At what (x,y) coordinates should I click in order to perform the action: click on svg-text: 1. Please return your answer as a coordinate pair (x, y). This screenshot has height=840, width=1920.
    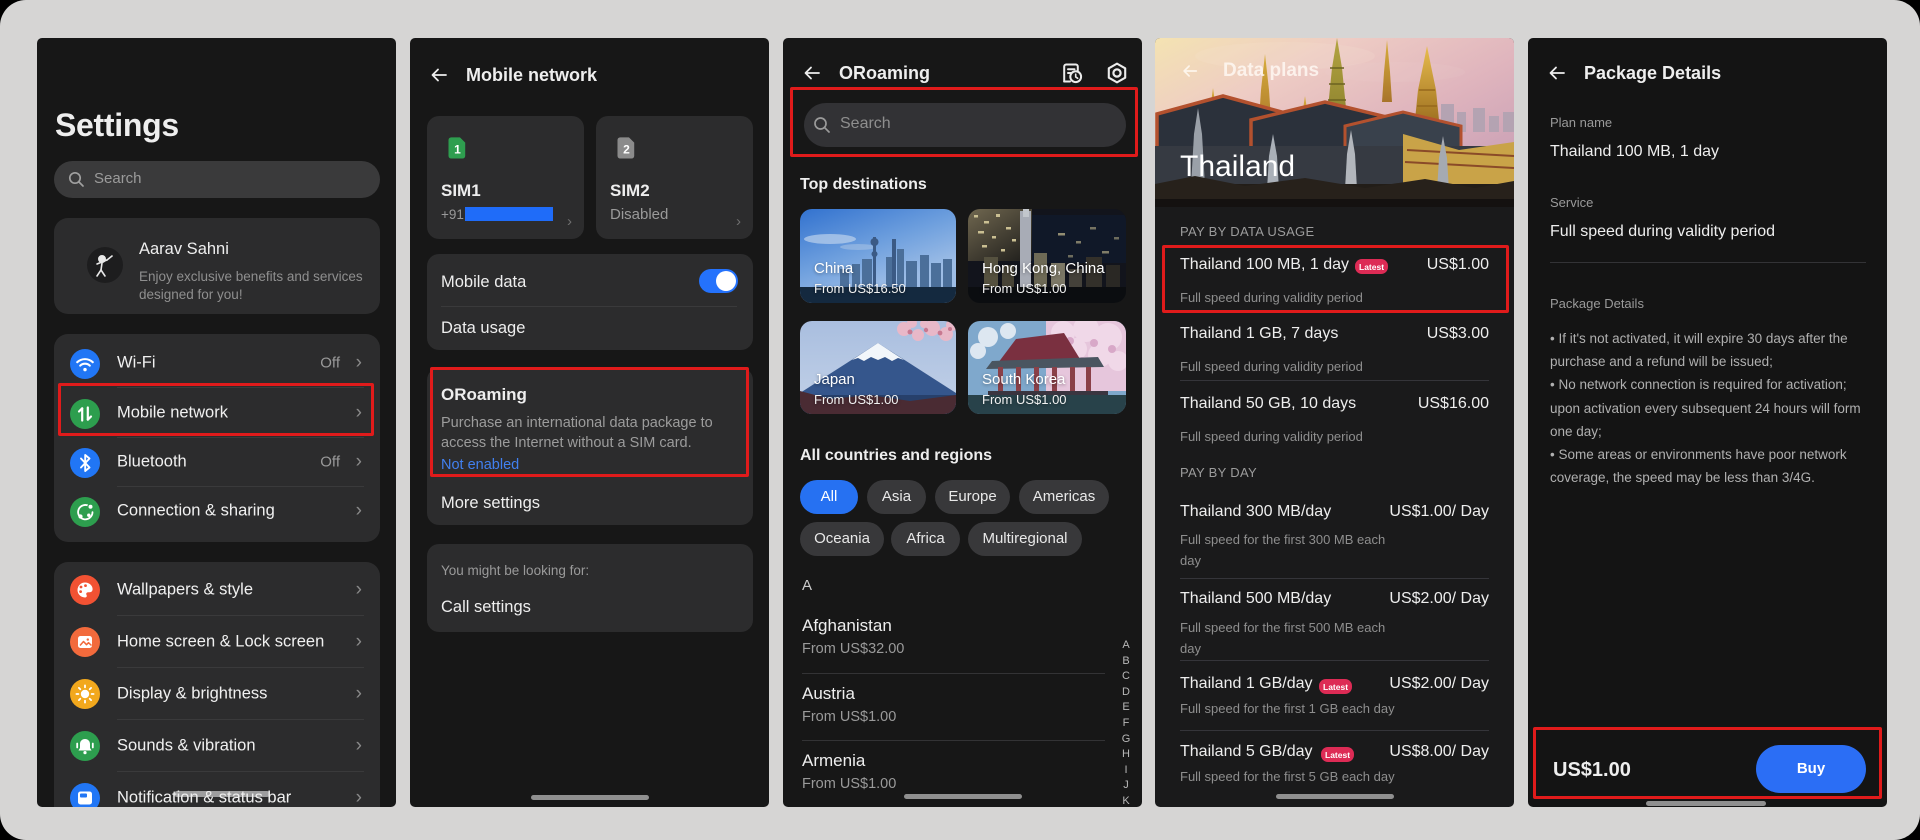
    Looking at the image, I should click on (457, 150).